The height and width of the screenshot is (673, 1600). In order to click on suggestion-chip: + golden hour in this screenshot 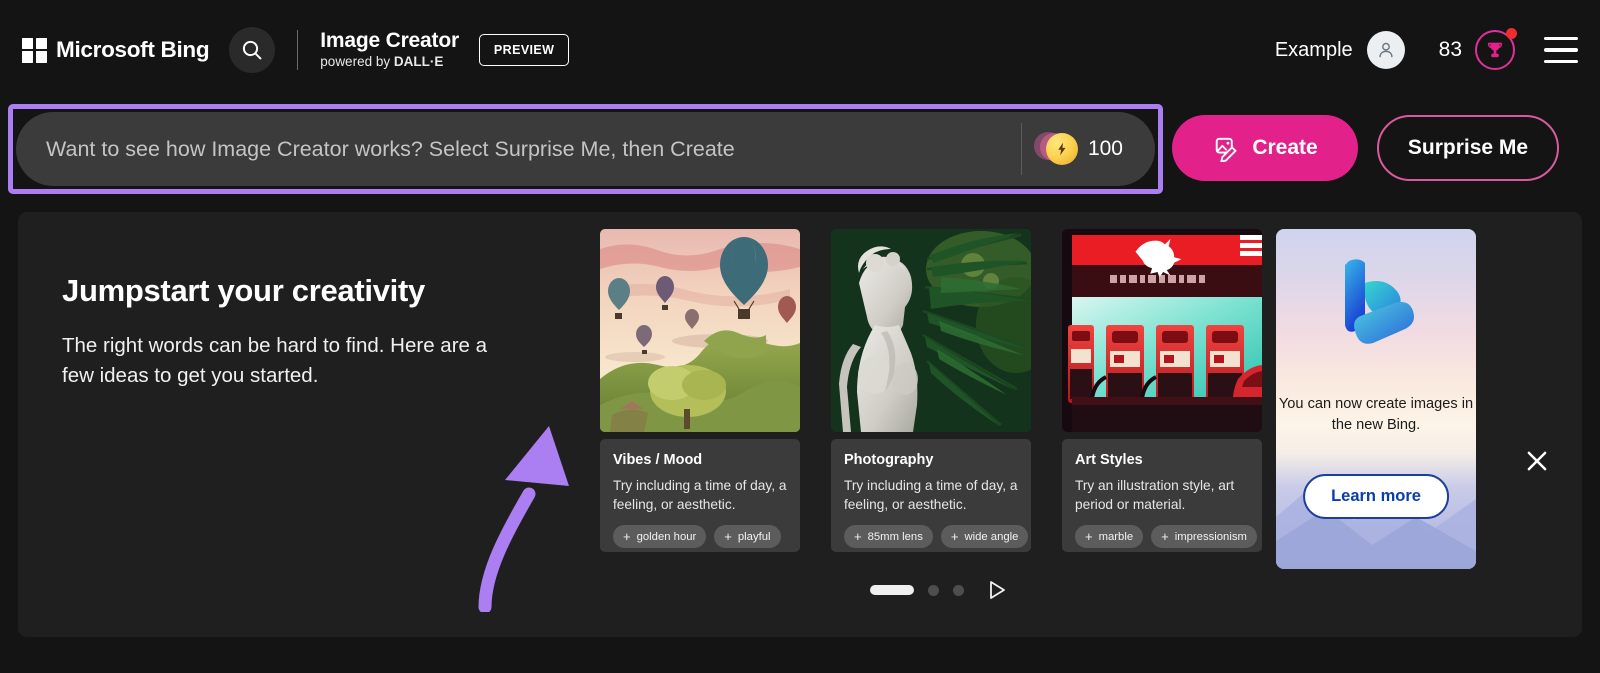, I will do `click(660, 537)`.